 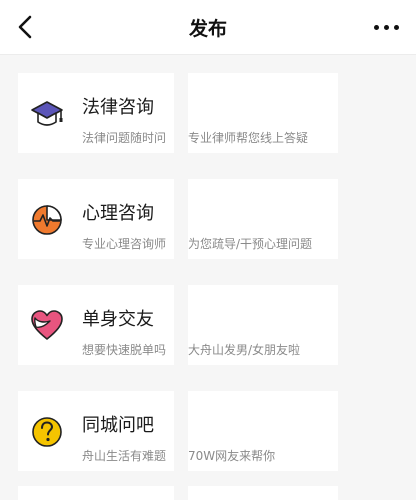 I want to click on item-title: 单身交友, so click(x=118, y=319).